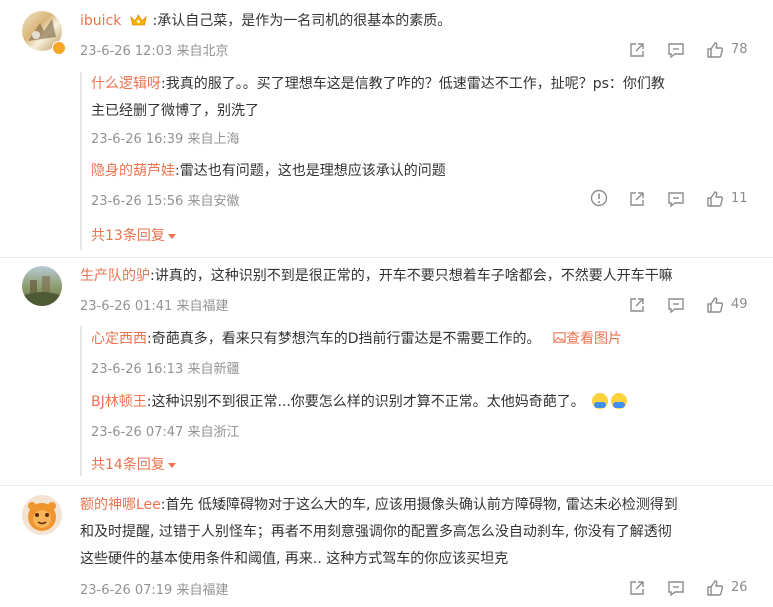 The height and width of the screenshot is (607, 773). What do you see at coordinates (559, 337) in the screenshot?
I see `image-icon` at bounding box center [559, 337].